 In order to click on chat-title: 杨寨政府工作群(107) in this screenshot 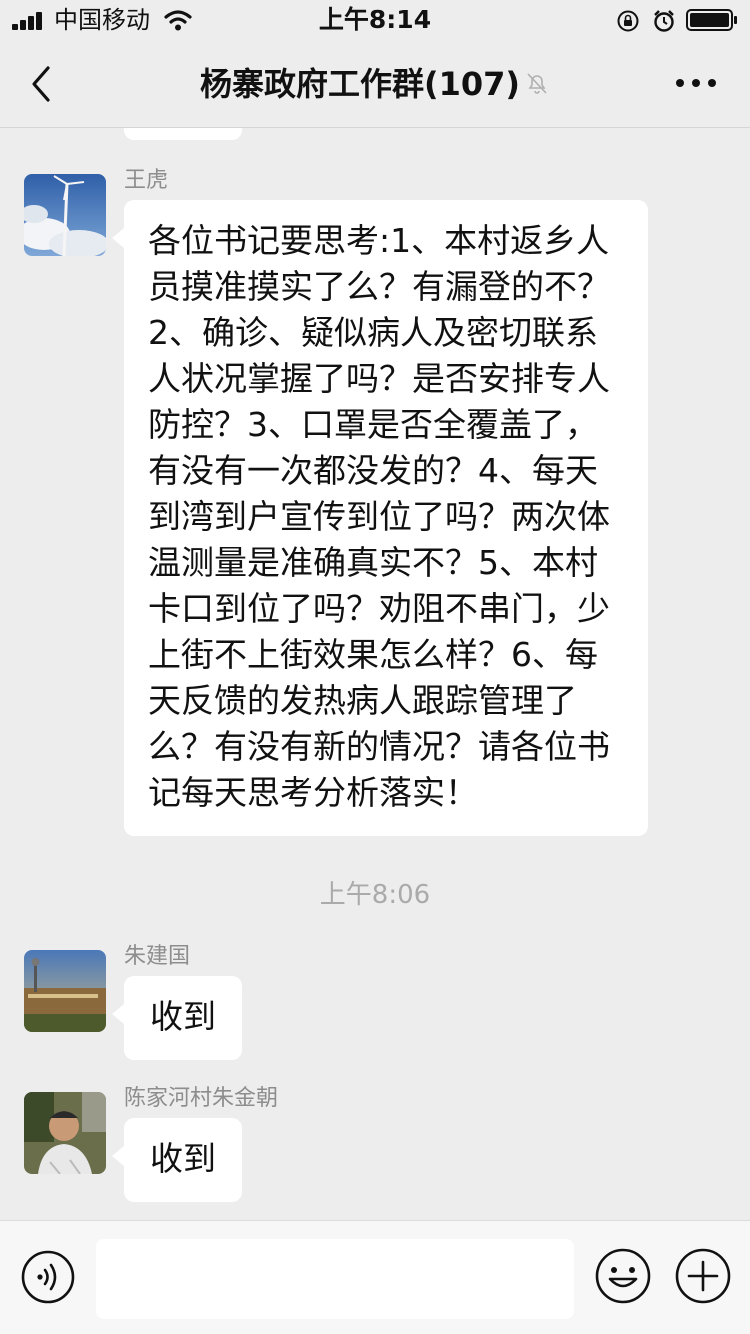, I will do `click(360, 84)`.